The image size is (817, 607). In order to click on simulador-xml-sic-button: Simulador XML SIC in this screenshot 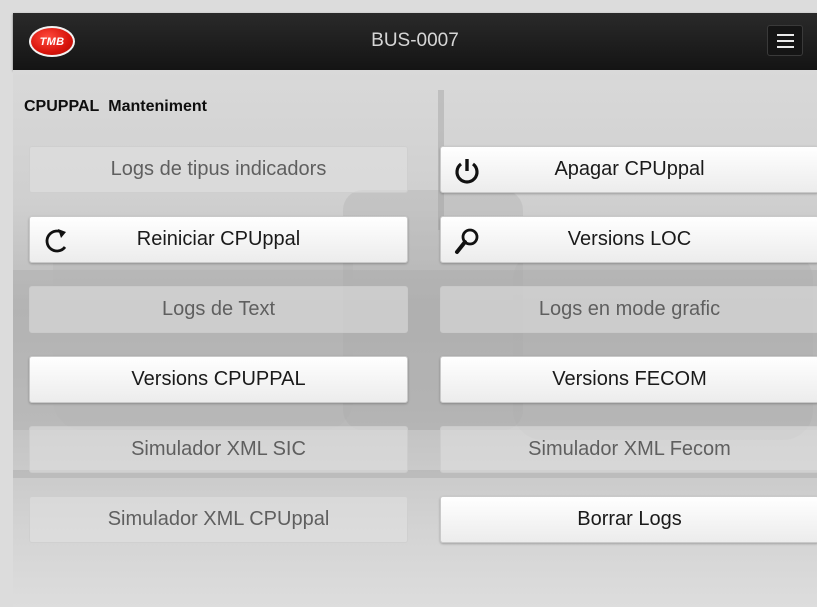, I will do `click(218, 449)`.